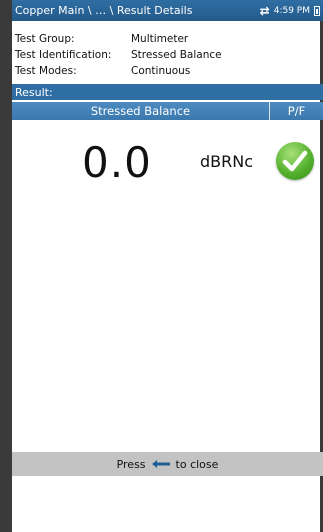 The width and height of the screenshot is (323, 532). Describe the element at coordinates (167, 92) in the screenshot. I see `result-section-header: Result:` at that location.